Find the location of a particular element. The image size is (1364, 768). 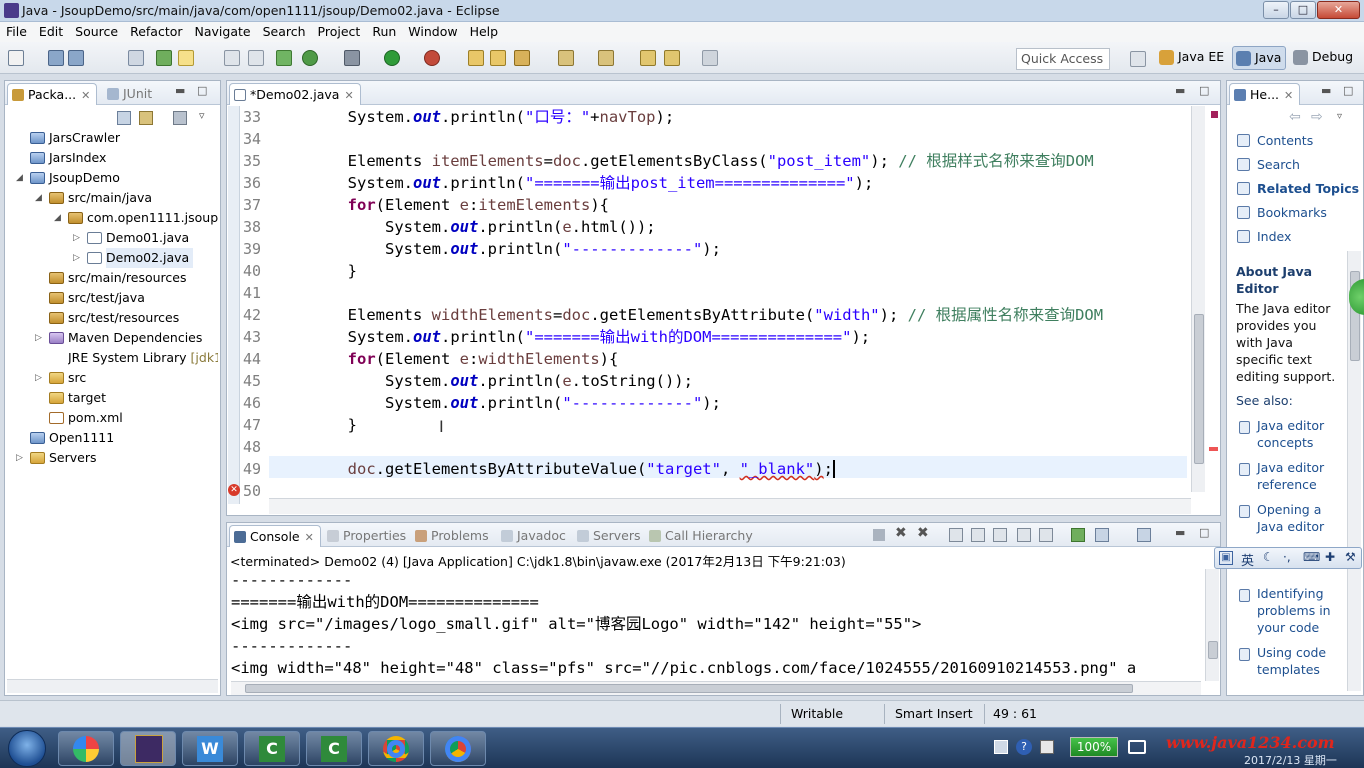

help-link-bookmarks: Bookmarks is located at coordinates (1292, 212).